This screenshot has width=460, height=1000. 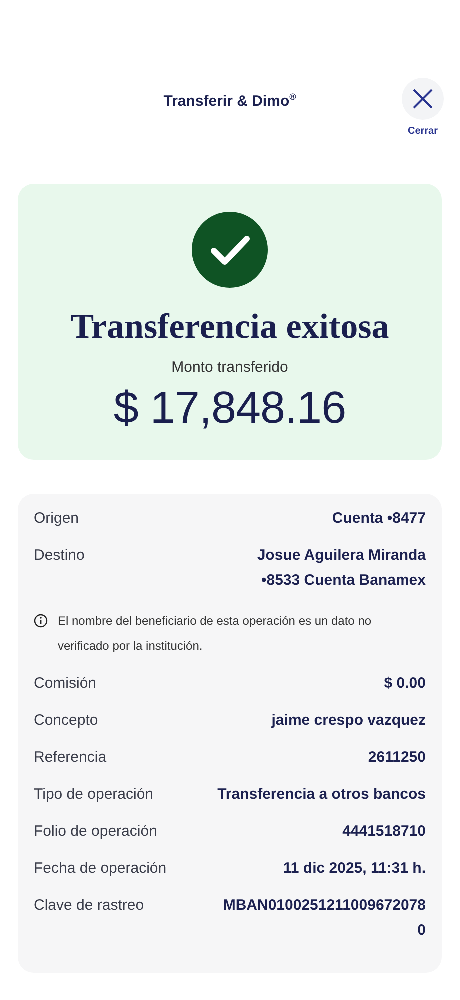 I want to click on detail-value: 4441518710, so click(x=384, y=832).